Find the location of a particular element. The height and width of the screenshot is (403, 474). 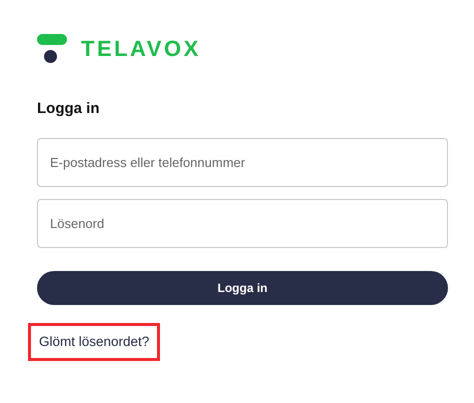

login-button: Logga in is located at coordinates (242, 287).